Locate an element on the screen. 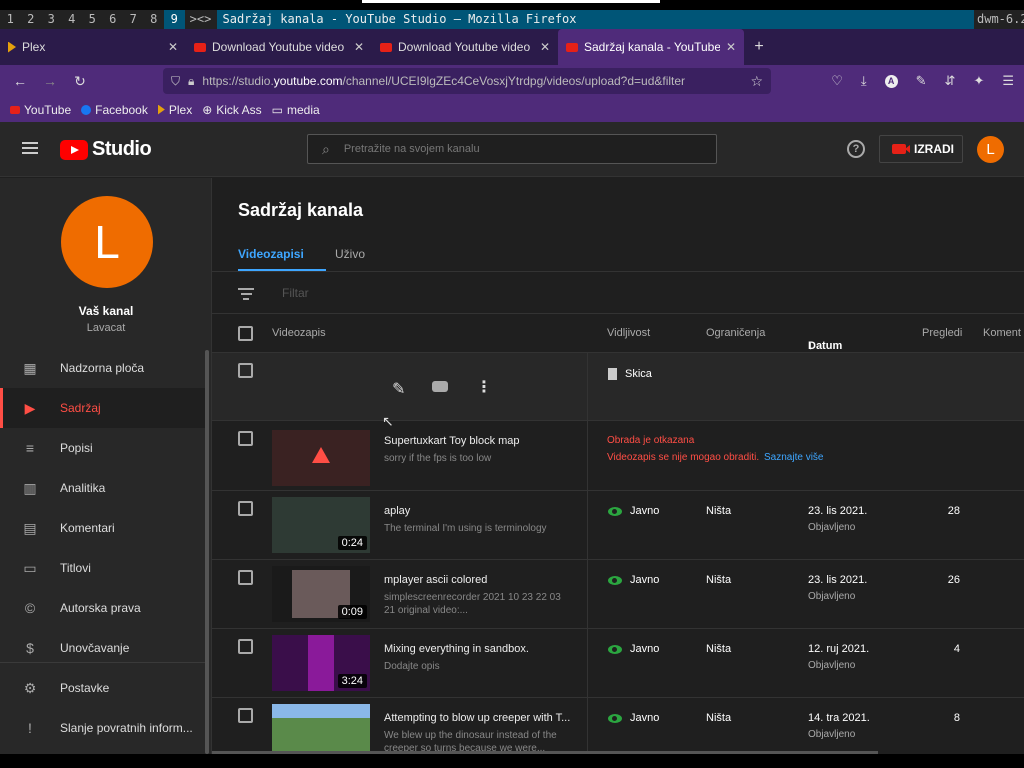  hamburger-menu-icon is located at coordinates (30, 148).